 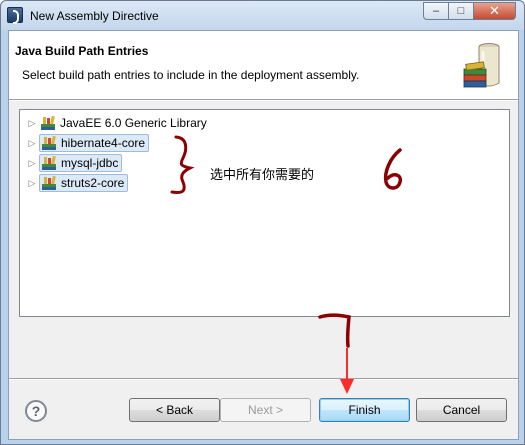 I want to click on back-button: < Back, so click(x=174, y=410).